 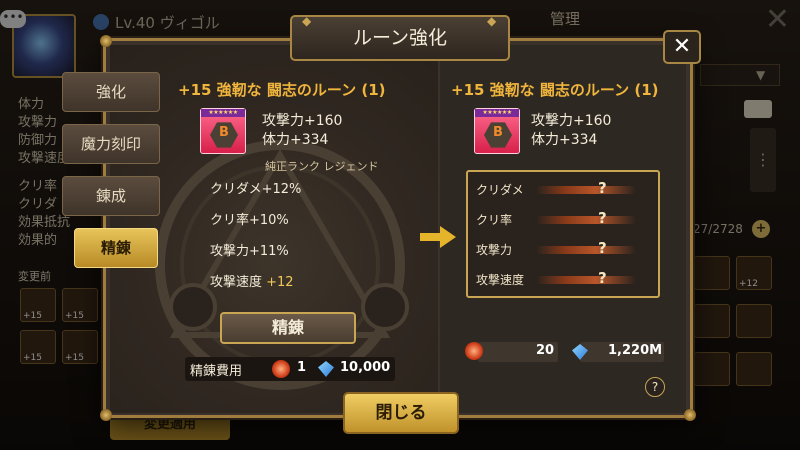 I want to click on owned-stones: 20, so click(x=545, y=350).